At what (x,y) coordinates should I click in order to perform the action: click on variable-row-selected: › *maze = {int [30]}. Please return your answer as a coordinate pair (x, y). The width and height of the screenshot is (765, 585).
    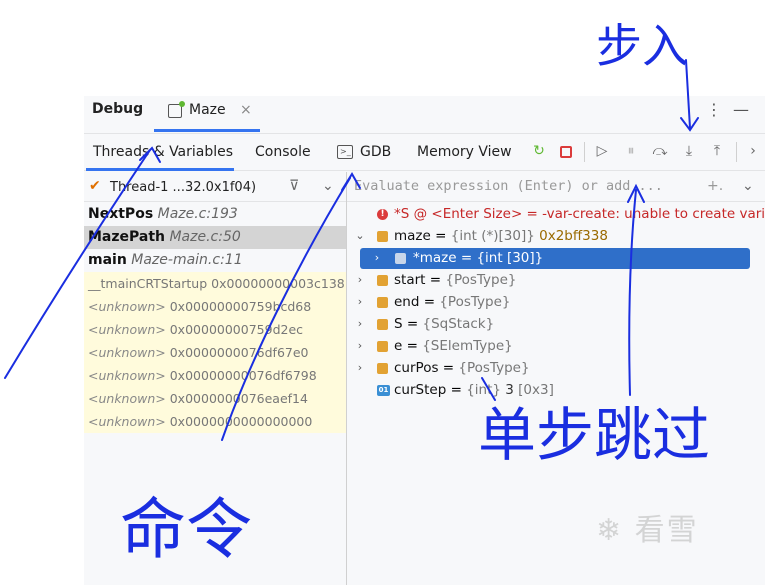
    Looking at the image, I should click on (556, 258).